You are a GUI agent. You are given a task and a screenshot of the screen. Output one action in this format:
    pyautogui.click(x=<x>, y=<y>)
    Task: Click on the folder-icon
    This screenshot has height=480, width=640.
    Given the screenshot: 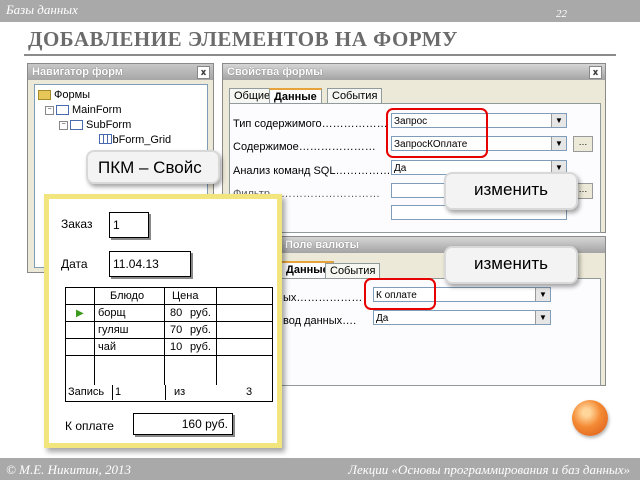 What is the action you would take?
    pyautogui.click(x=44, y=95)
    